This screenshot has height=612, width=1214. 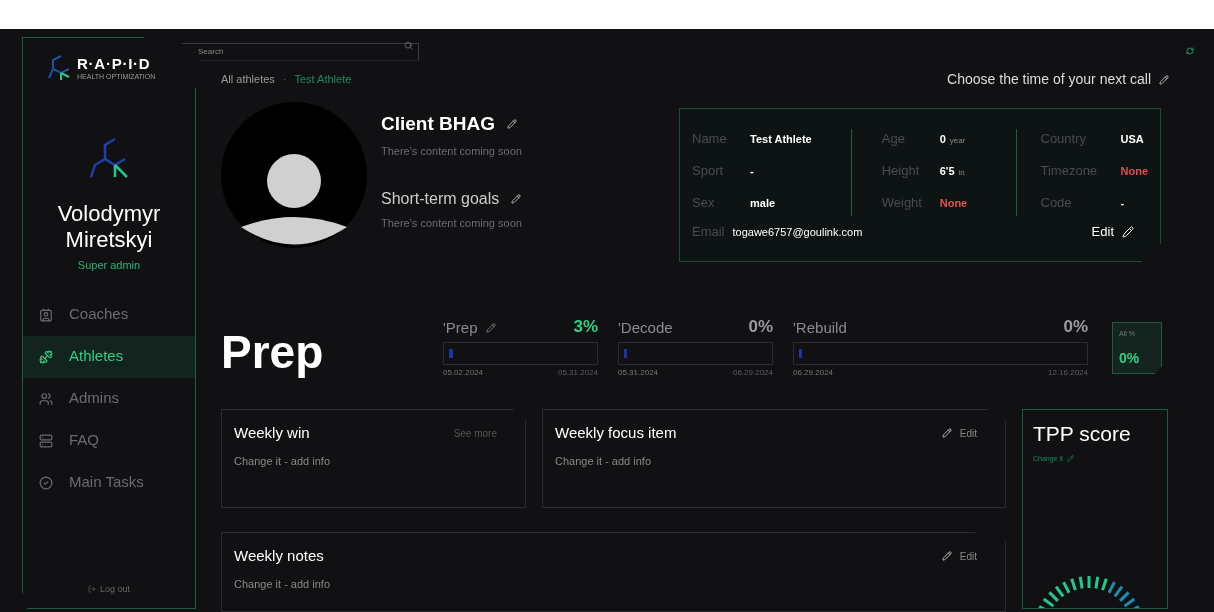 What do you see at coordinates (577, 372) in the screenshot?
I see `end-date: 05.31.2024` at bounding box center [577, 372].